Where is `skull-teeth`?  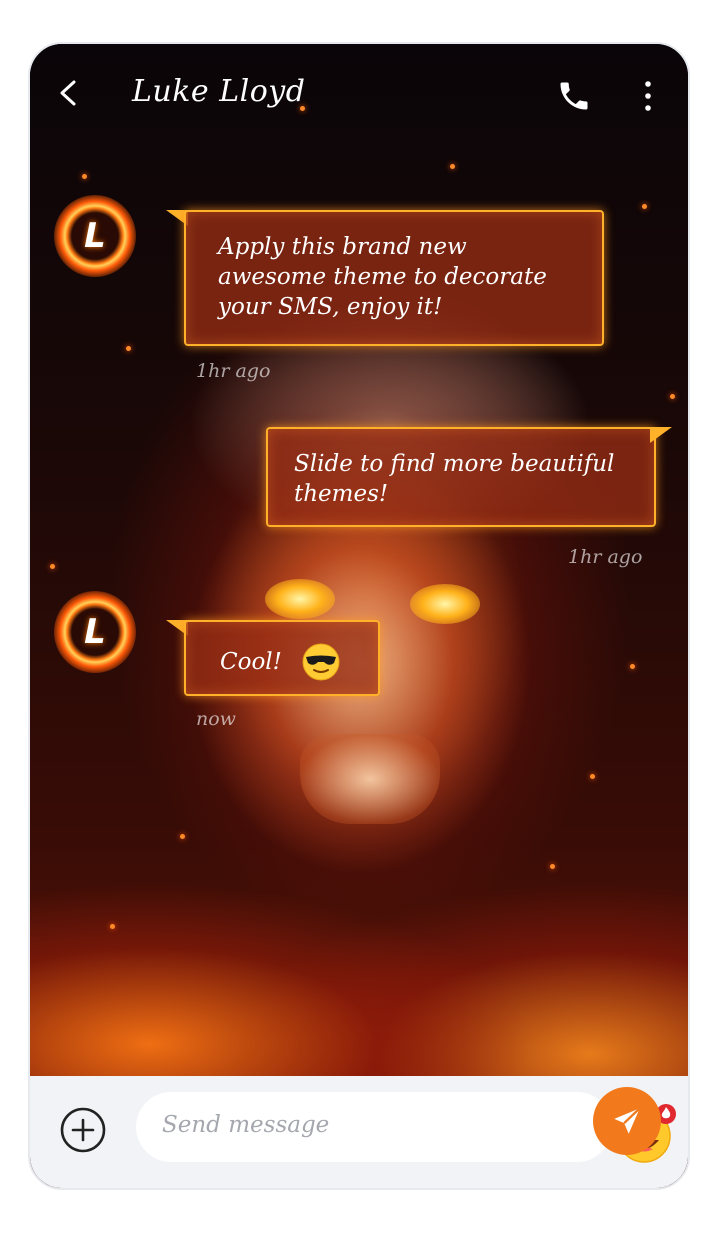 skull-teeth is located at coordinates (370, 779).